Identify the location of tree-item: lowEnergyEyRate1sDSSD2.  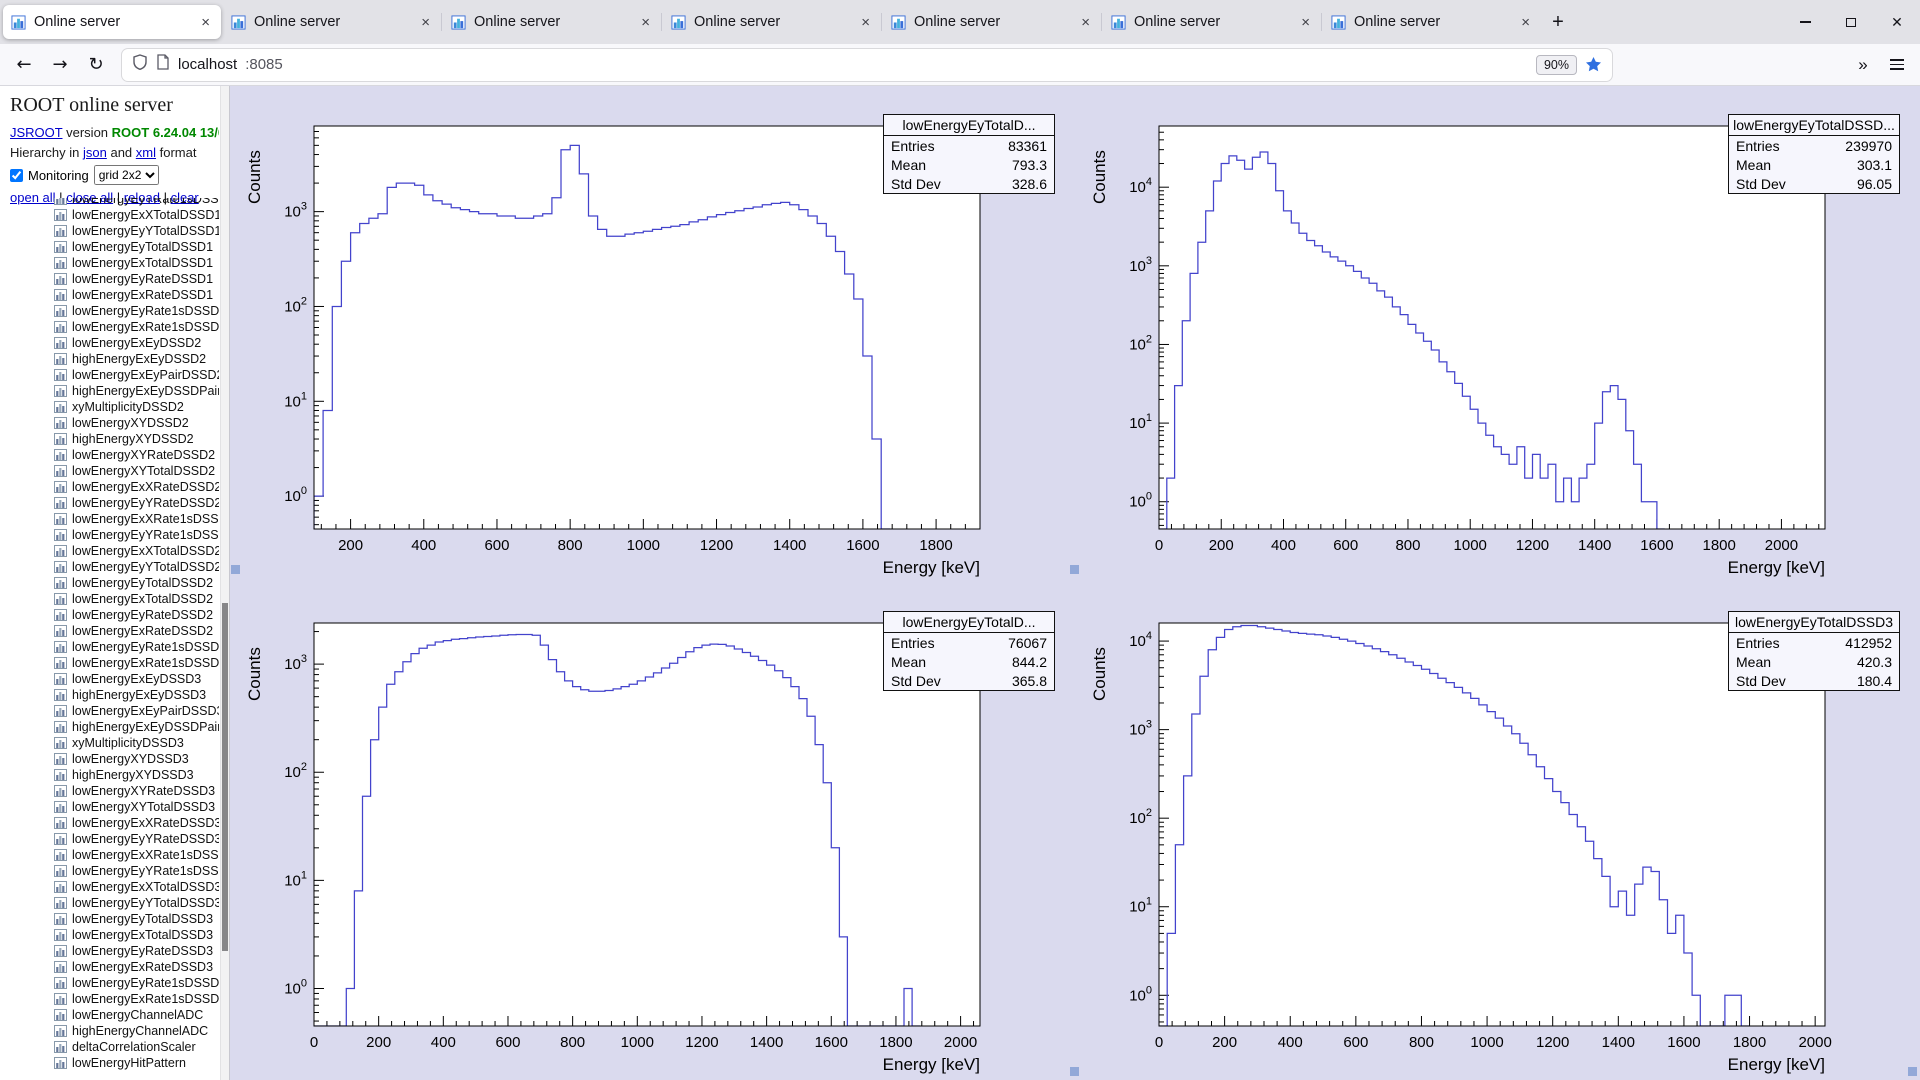
(109, 647).